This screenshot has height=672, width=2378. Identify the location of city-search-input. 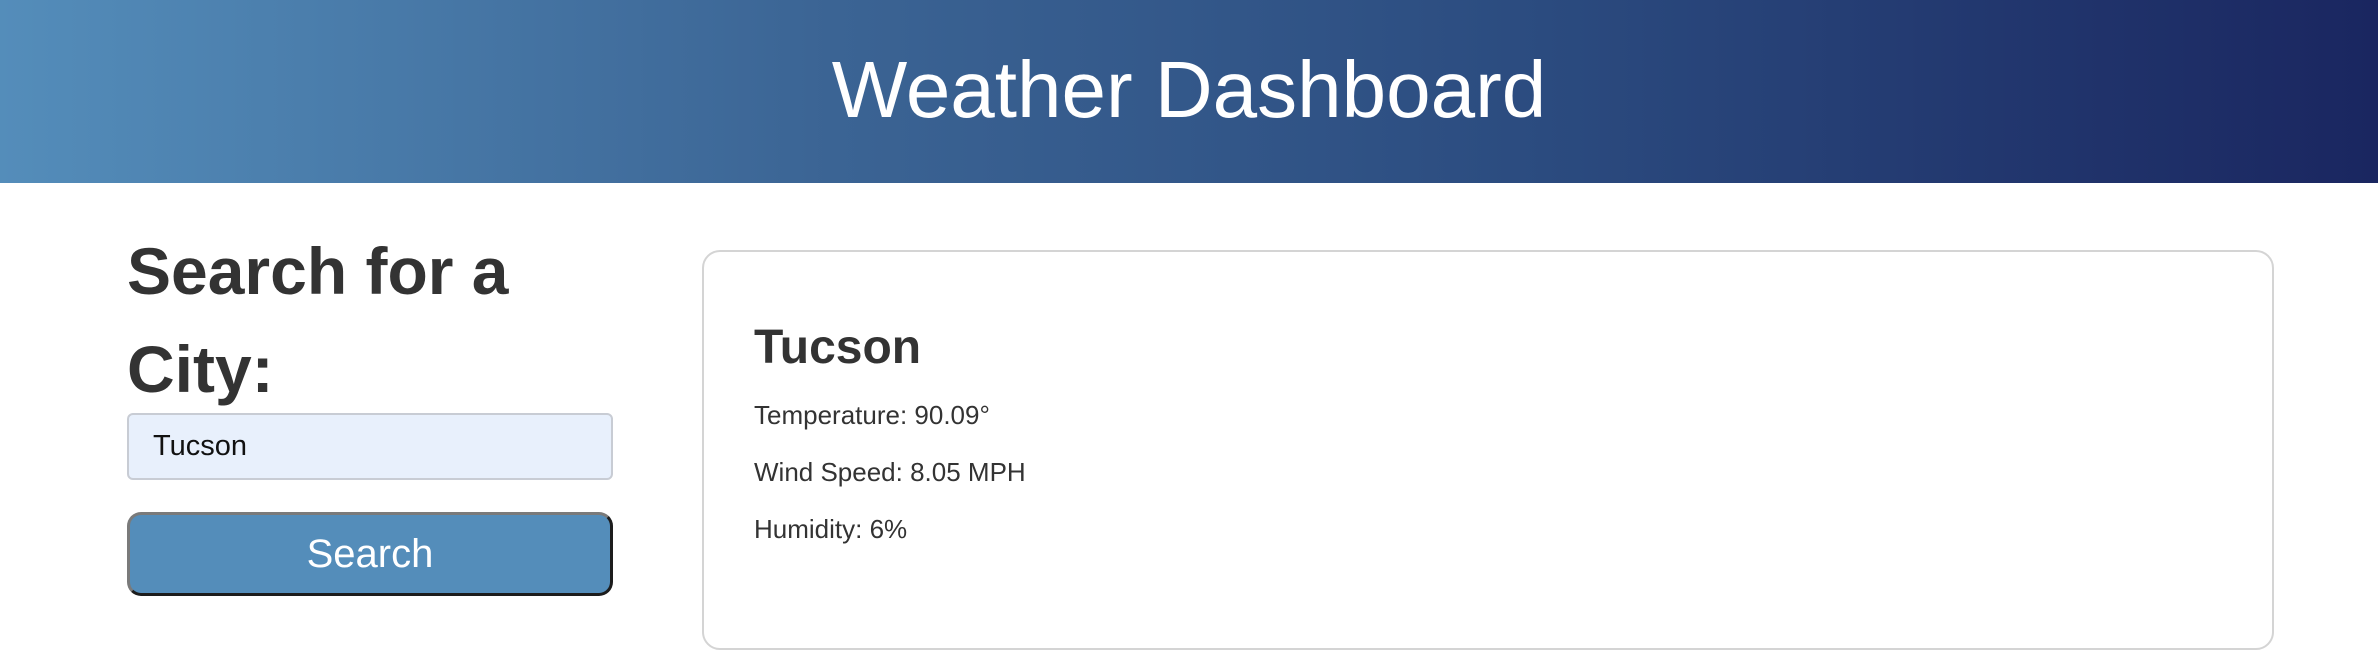
(370, 446).